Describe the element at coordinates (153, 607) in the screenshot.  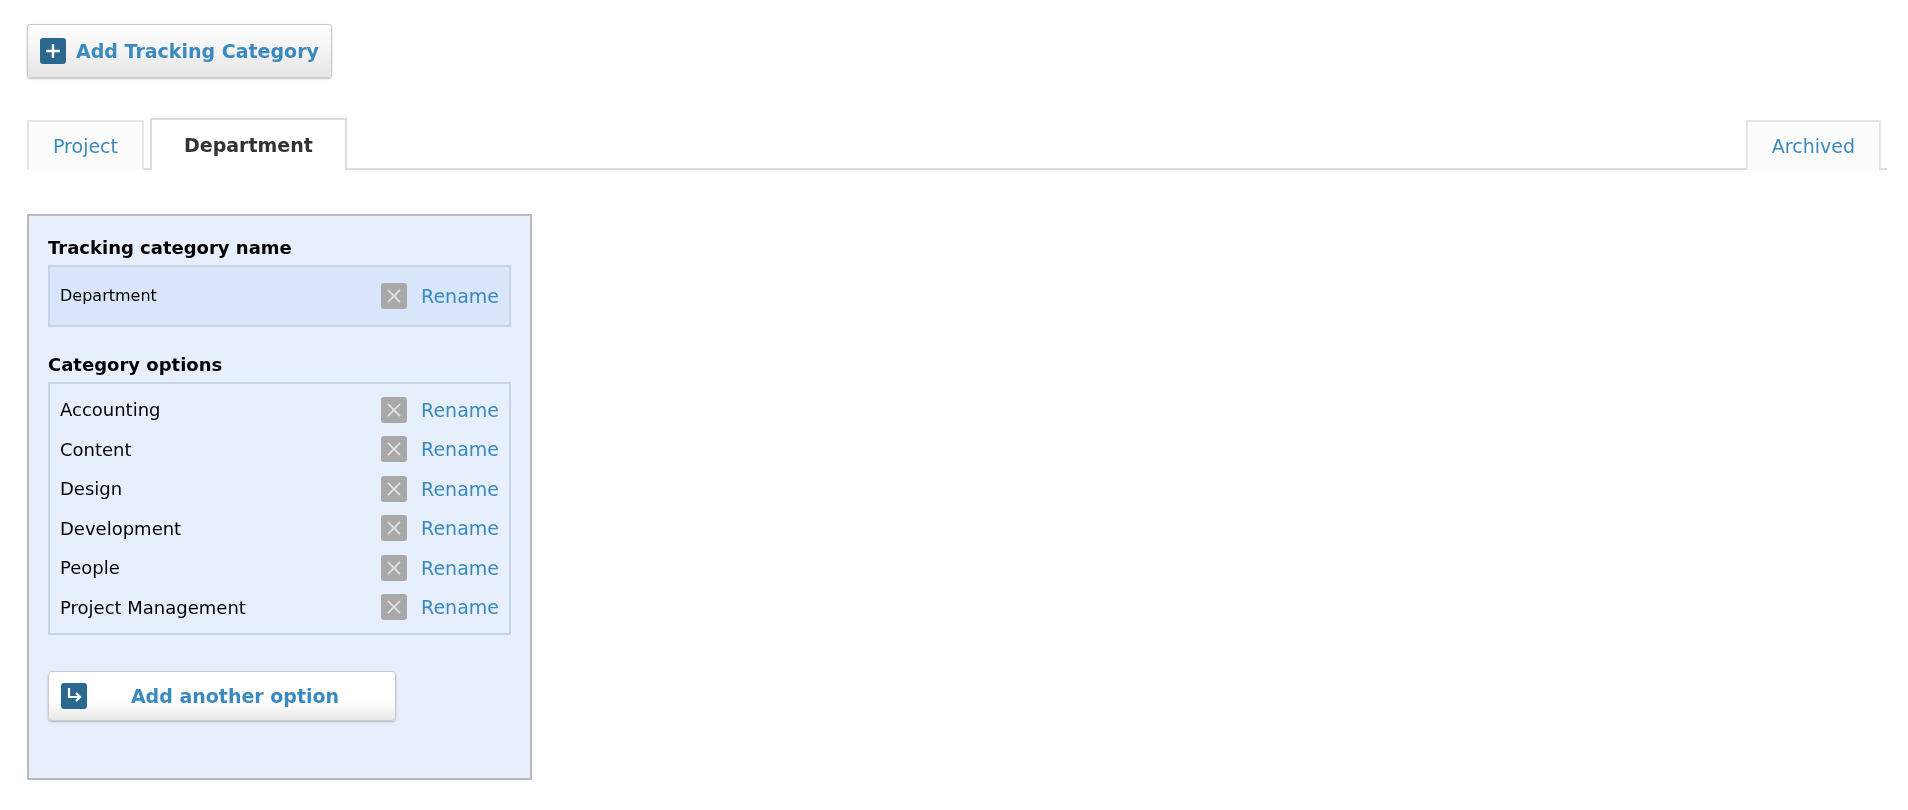
I see `option-label: Project Management` at that location.